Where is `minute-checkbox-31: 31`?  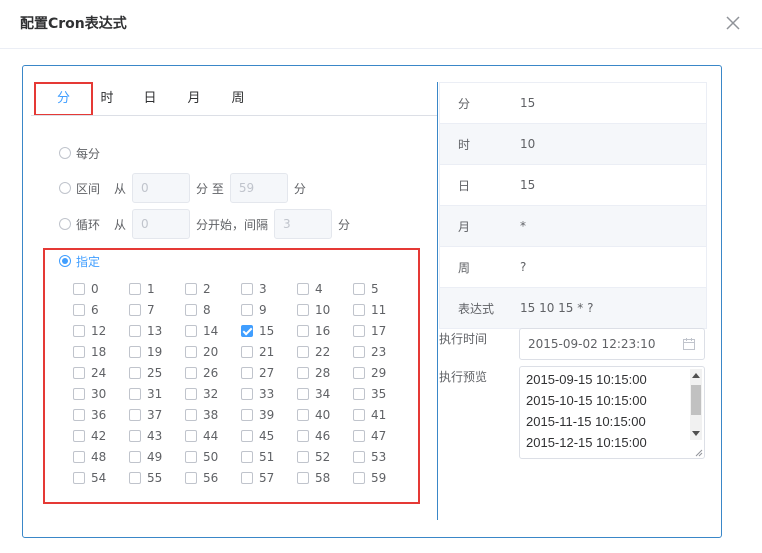 minute-checkbox-31: 31 is located at coordinates (157, 393).